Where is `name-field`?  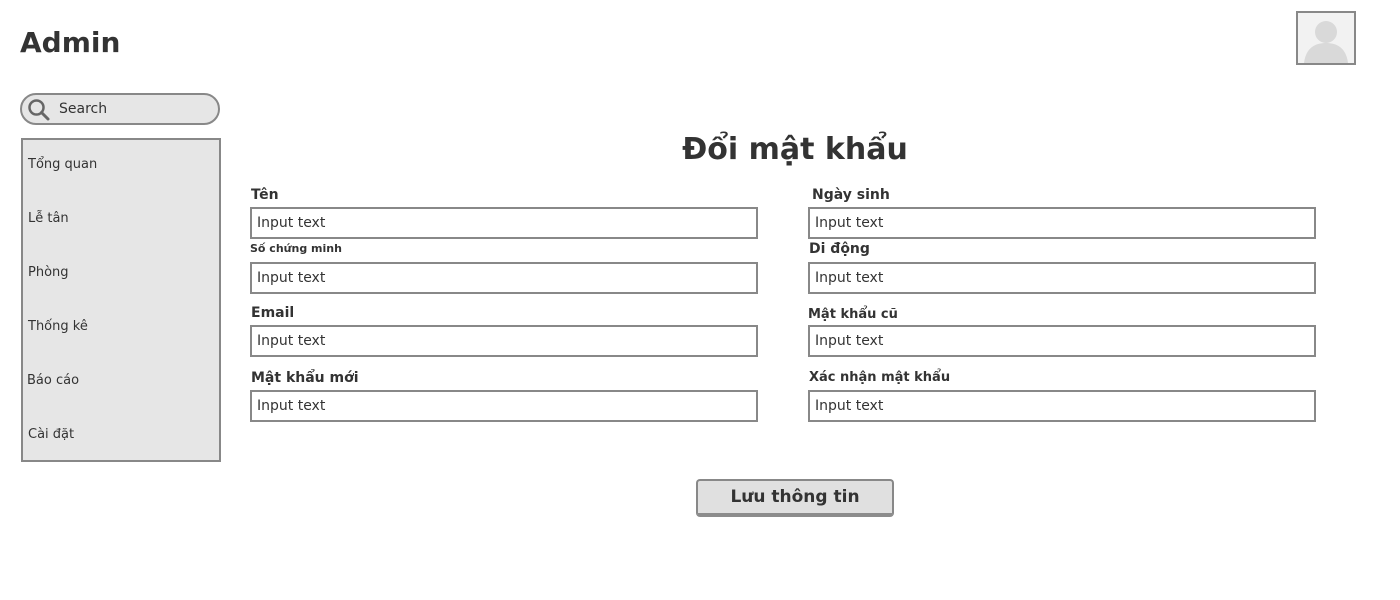
name-field is located at coordinates (504, 223).